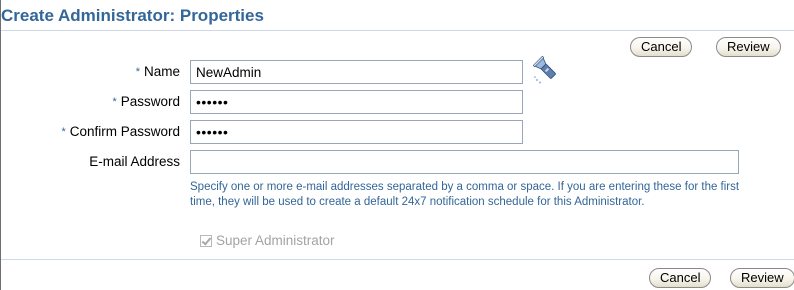 Image resolution: width=794 pixels, height=290 pixels. What do you see at coordinates (397, 30) in the screenshot?
I see `title-divider` at bounding box center [397, 30].